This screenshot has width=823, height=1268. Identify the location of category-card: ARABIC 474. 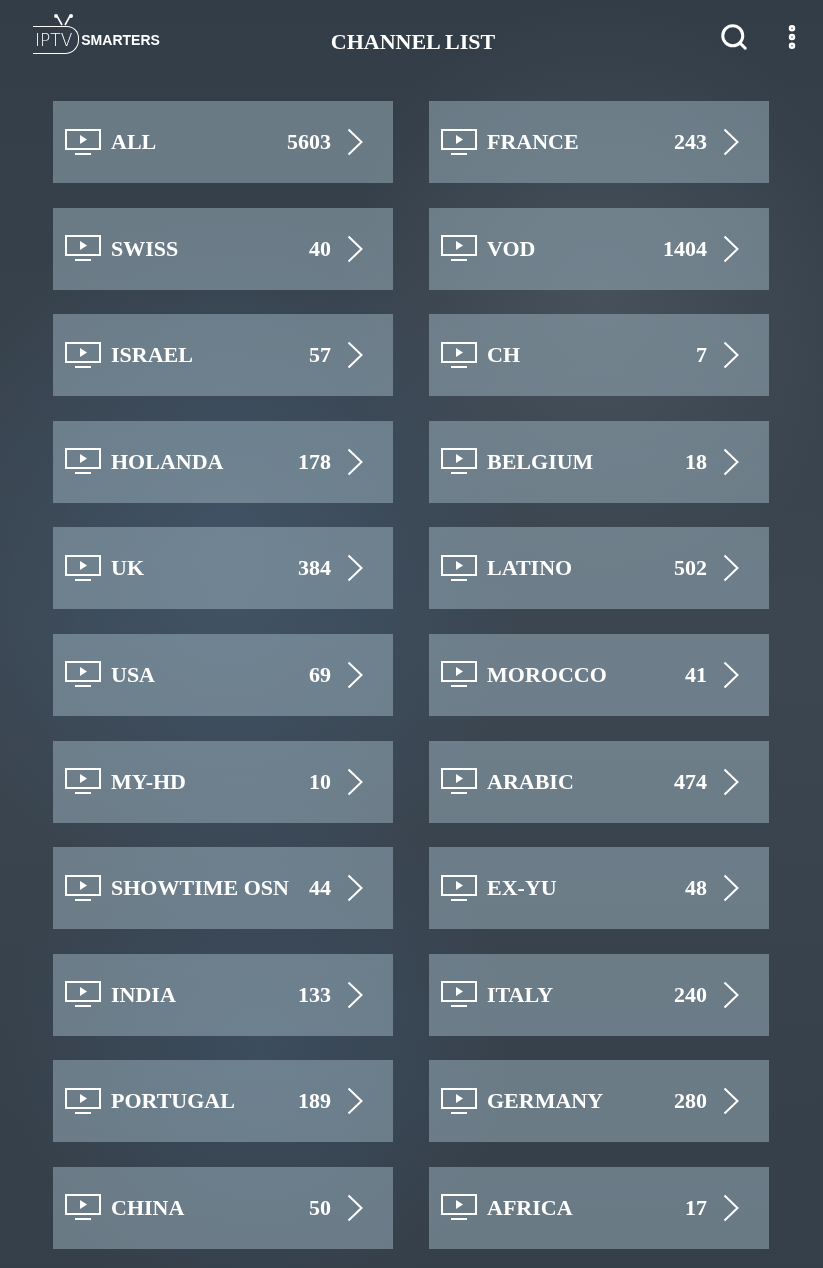
(599, 781).